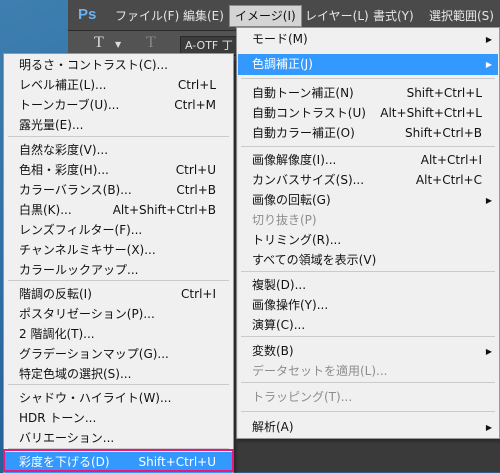 The width and height of the screenshot is (500, 473). What do you see at coordinates (368, 39) in the screenshot?
I see `image-menu-item-0: モード(M) ▶` at bounding box center [368, 39].